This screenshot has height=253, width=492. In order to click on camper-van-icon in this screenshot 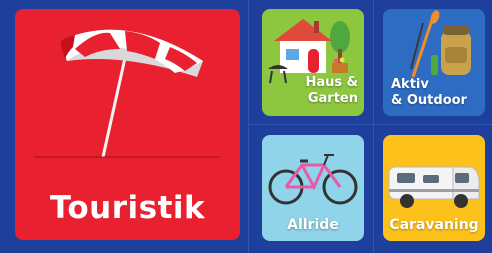, I will do `click(434, 187)`.